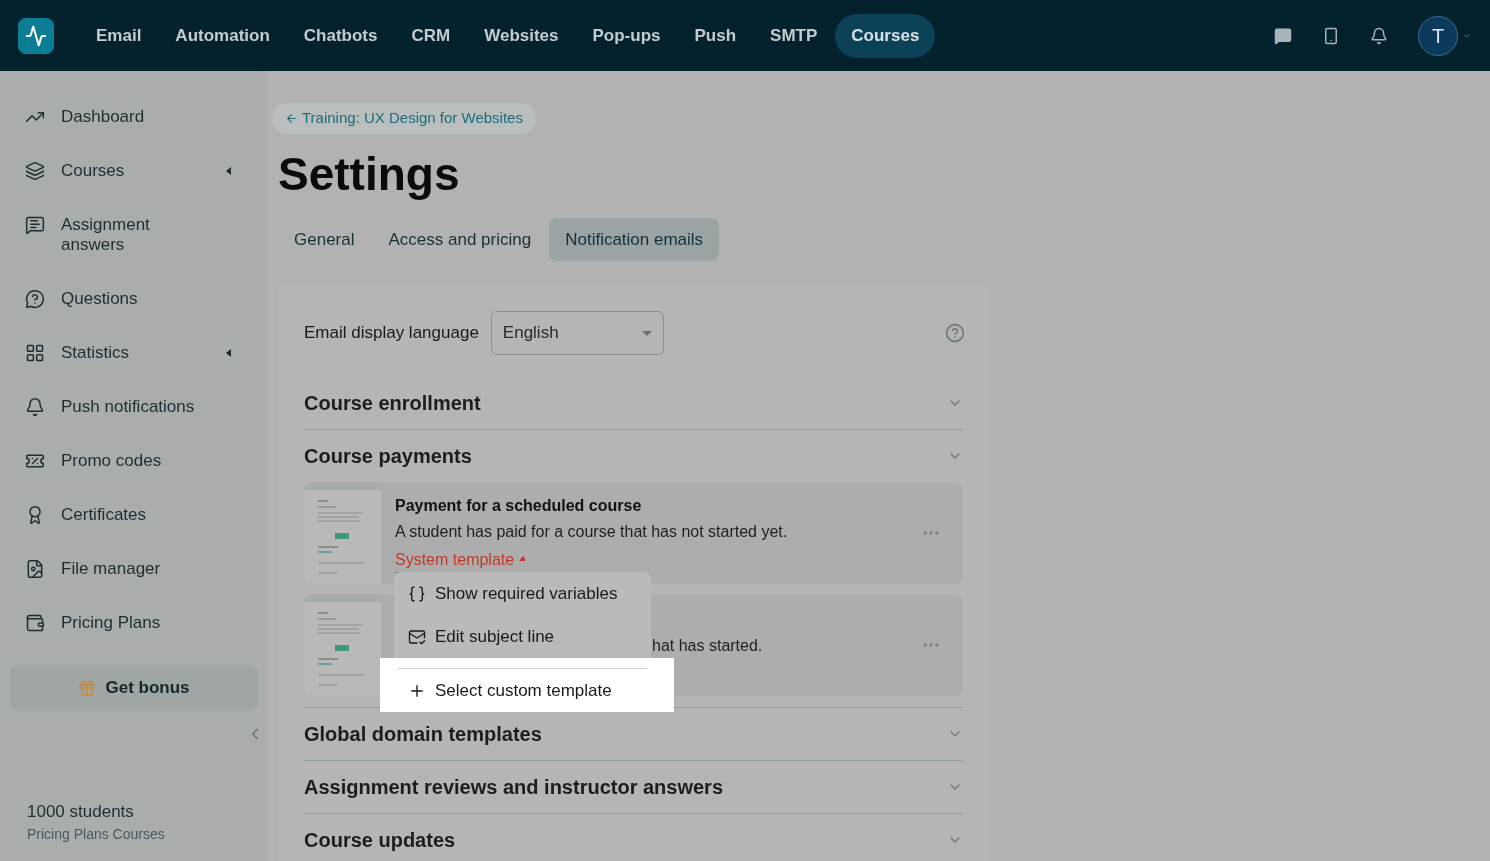 The height and width of the screenshot is (861, 1490). What do you see at coordinates (369, 174) in the screenshot?
I see `page-title: Settings` at bounding box center [369, 174].